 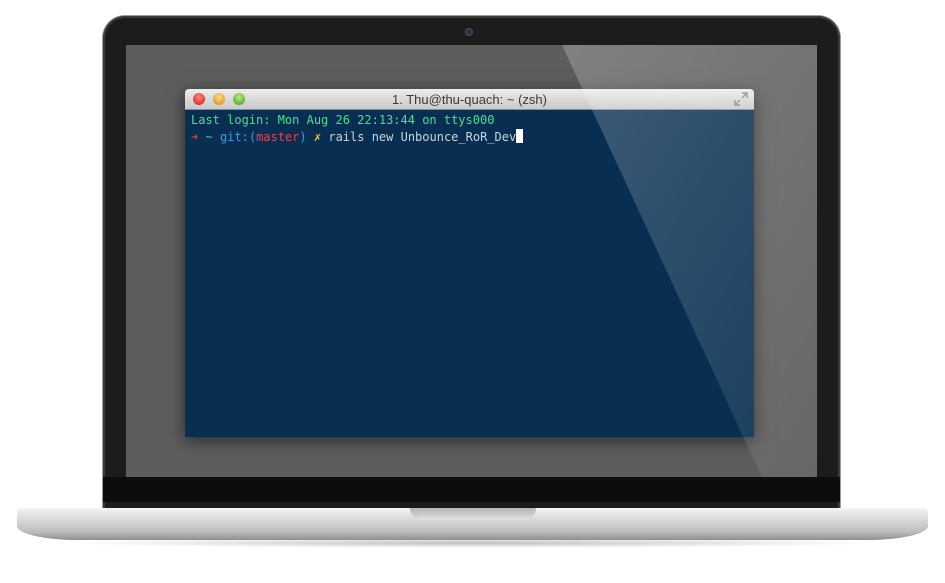 I want to click on prompt-directory: ~, so click(x=209, y=137).